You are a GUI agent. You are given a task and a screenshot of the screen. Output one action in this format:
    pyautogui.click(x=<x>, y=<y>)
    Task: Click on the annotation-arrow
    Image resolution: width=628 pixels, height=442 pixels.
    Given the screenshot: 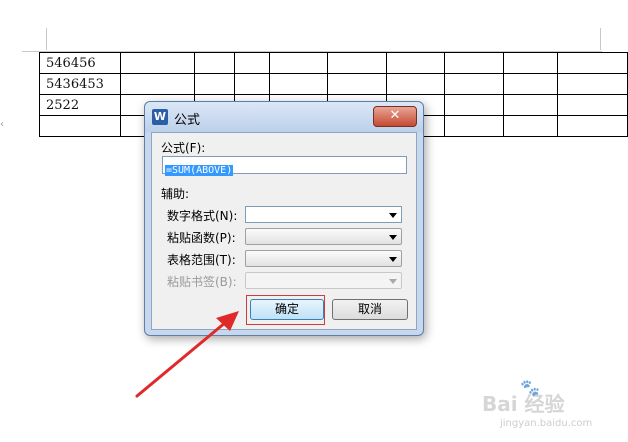 What is the action you would take?
    pyautogui.click(x=187, y=354)
    